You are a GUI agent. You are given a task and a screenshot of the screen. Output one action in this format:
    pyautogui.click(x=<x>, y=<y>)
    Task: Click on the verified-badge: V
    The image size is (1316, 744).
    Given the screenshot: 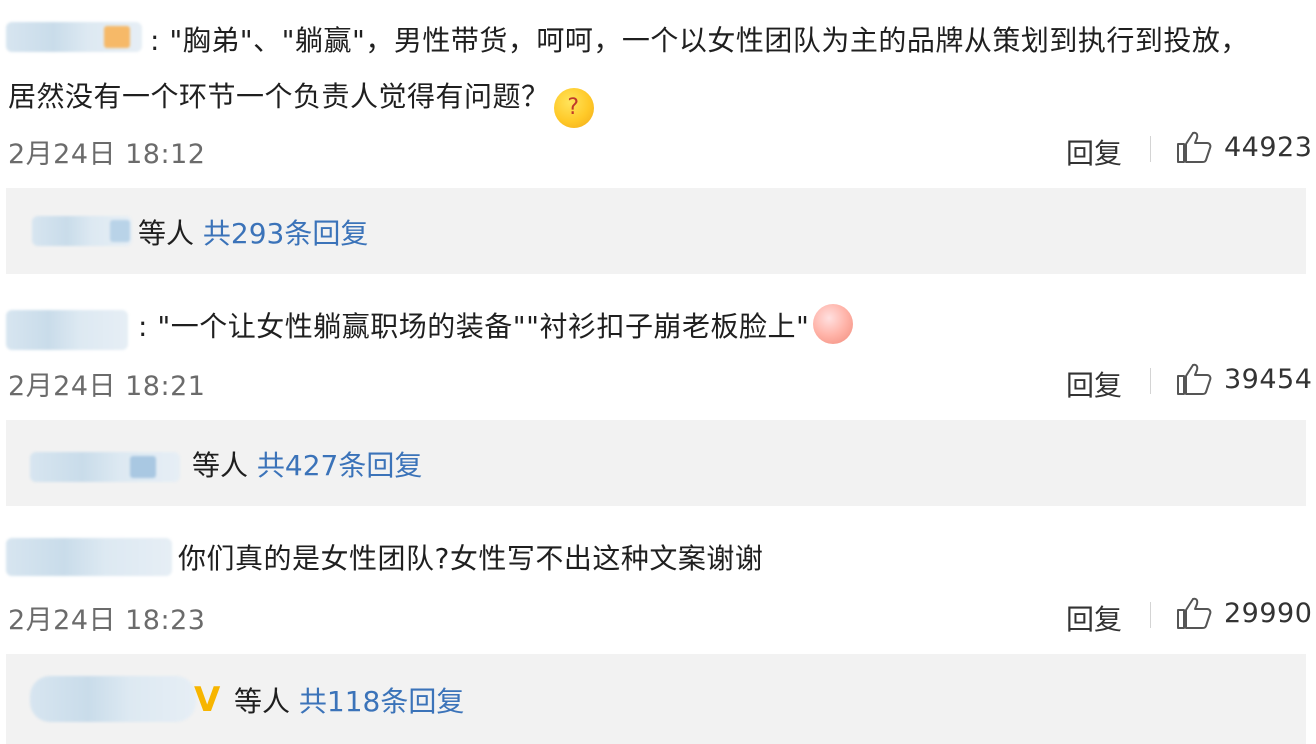 What is the action you would take?
    pyautogui.click(x=207, y=700)
    